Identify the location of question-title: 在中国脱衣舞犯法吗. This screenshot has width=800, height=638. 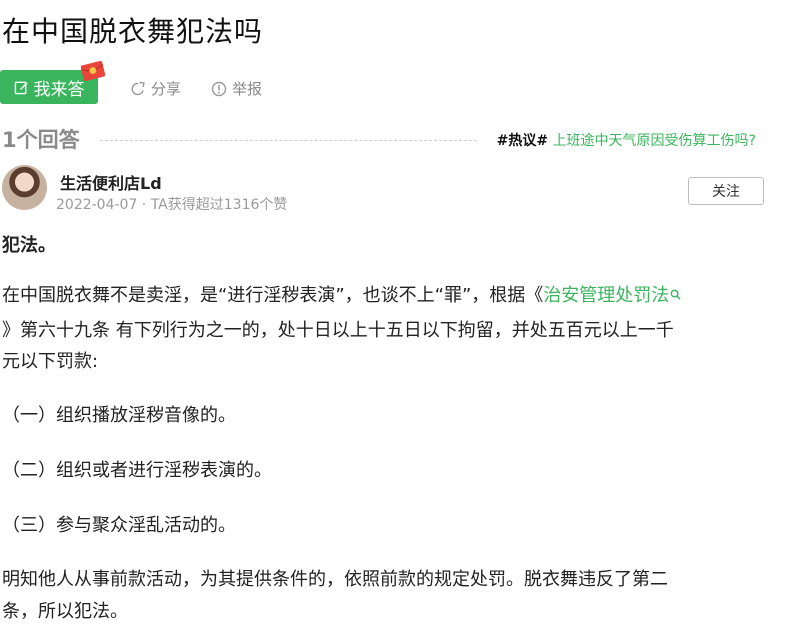
(133, 31).